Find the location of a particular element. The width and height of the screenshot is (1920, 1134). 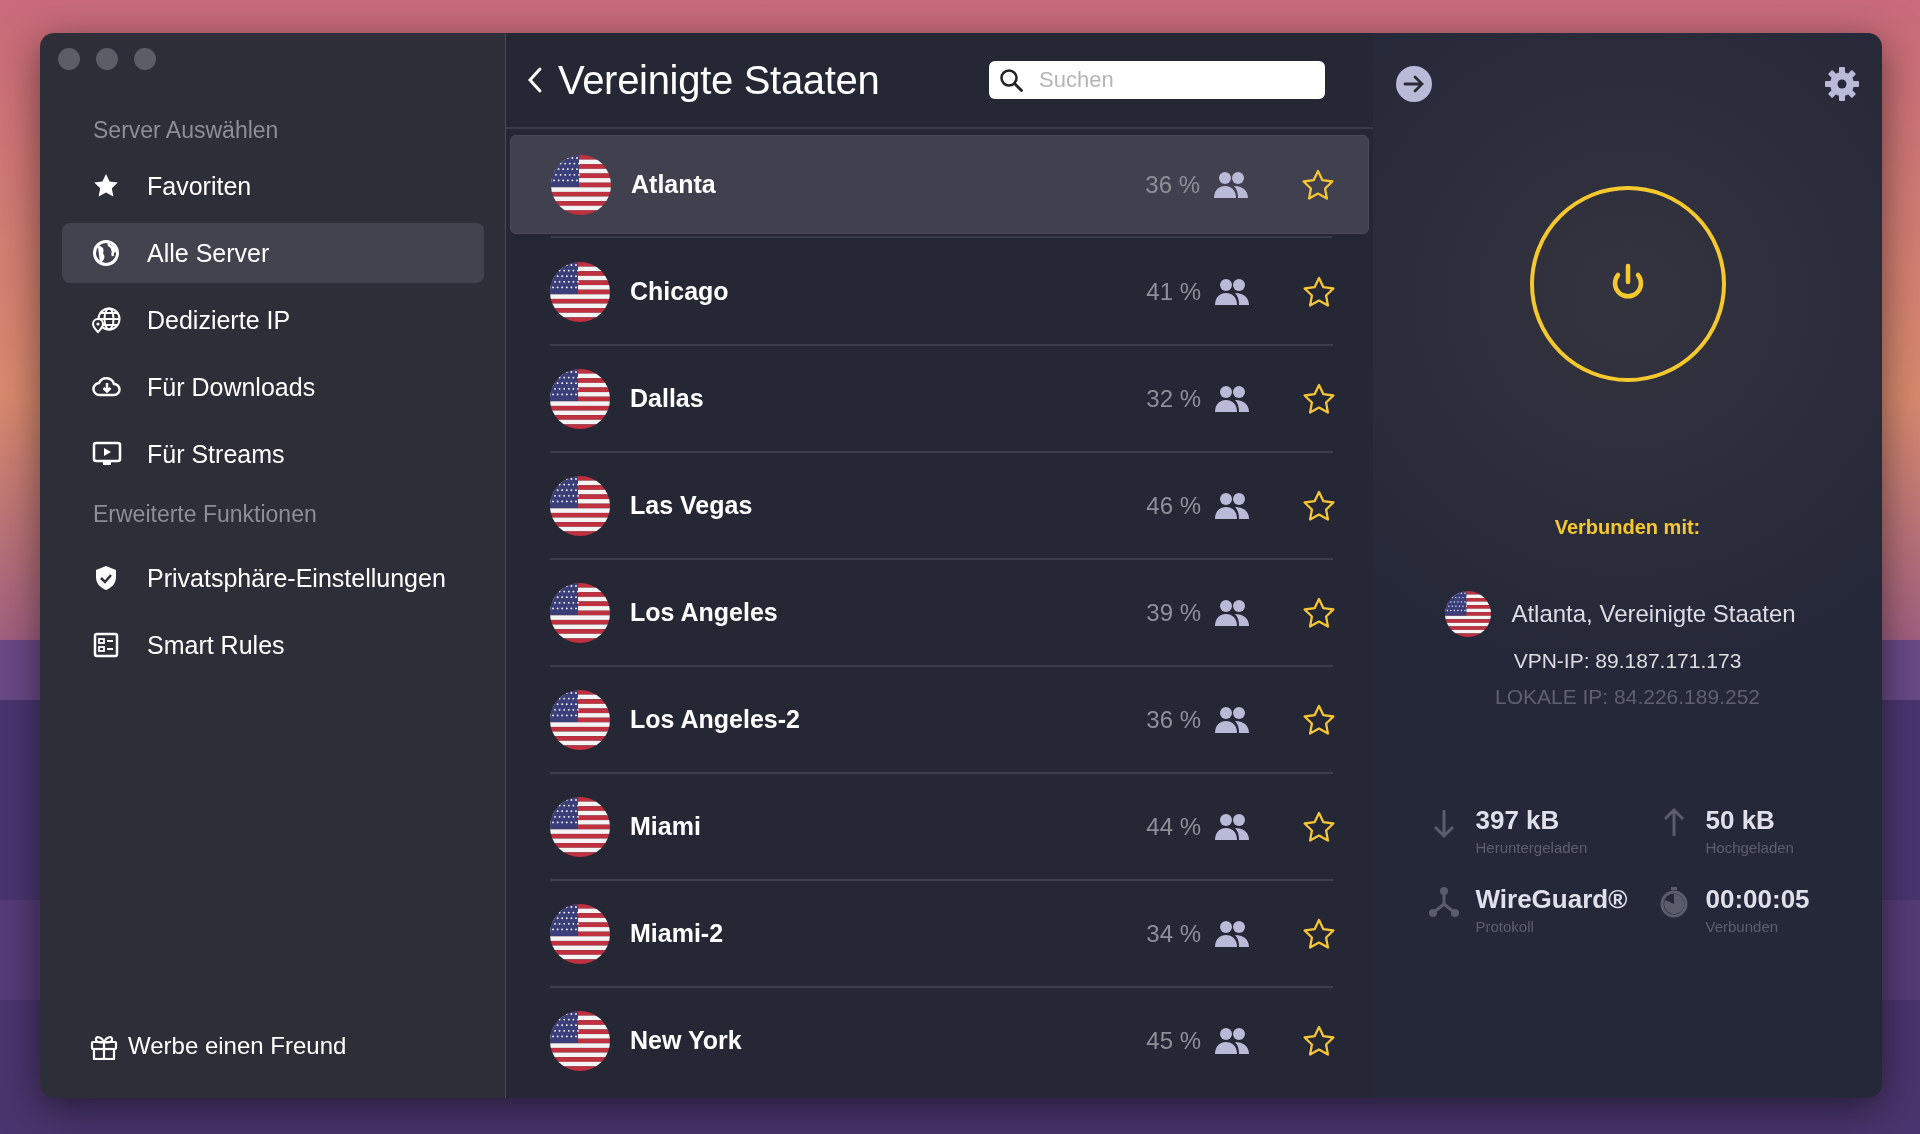

server-name: Miami-2 is located at coordinates (677, 933).